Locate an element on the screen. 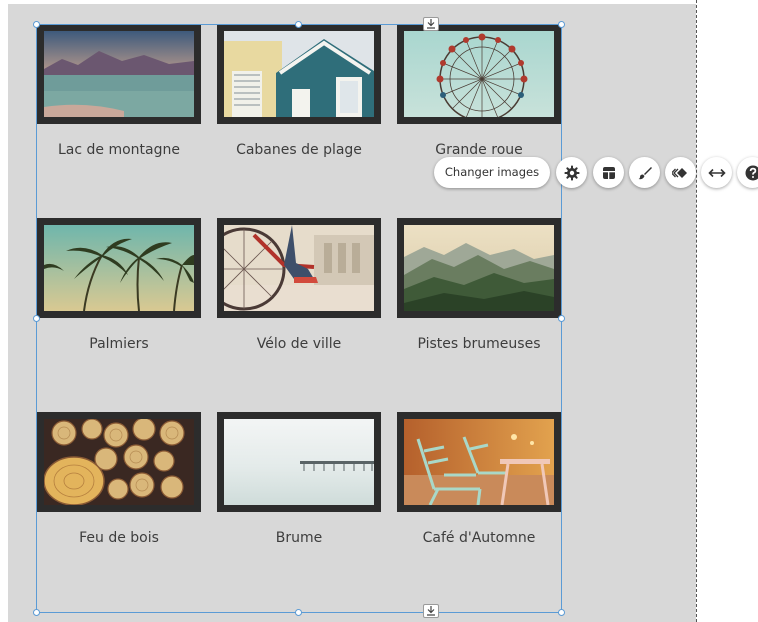  paint-brush-icon is located at coordinates (645, 172).